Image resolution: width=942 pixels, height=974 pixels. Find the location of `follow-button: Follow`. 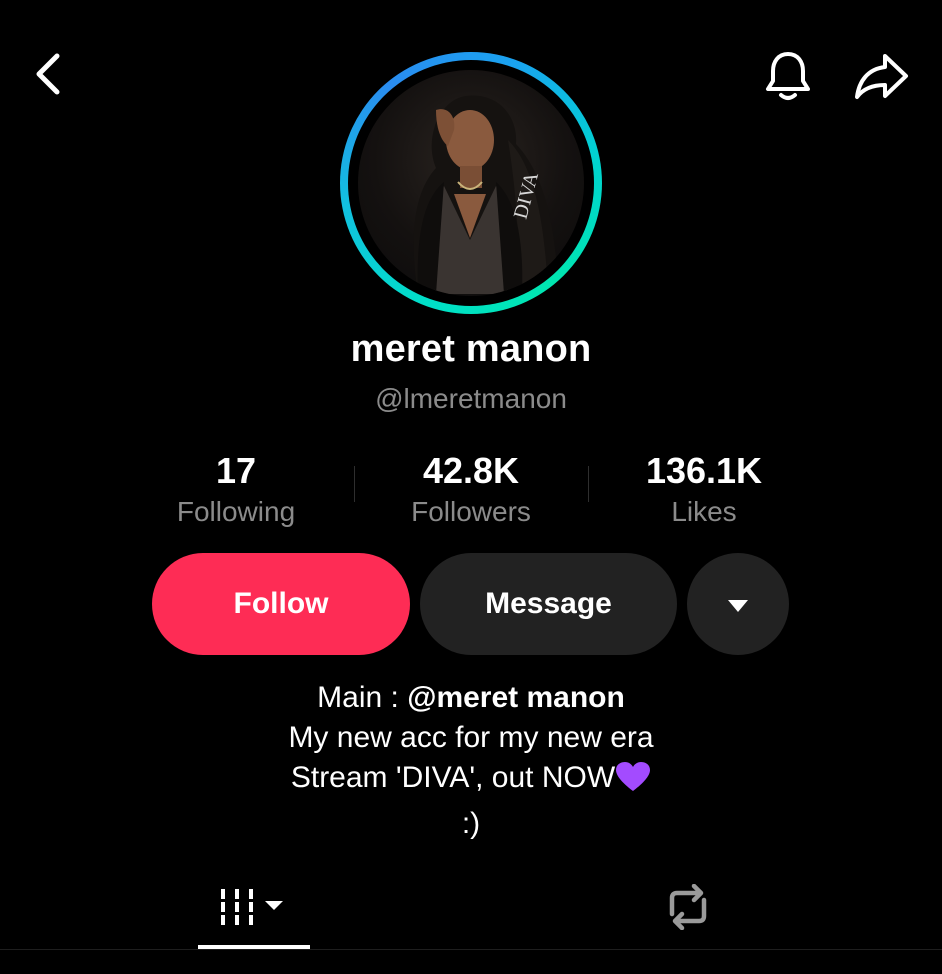

follow-button: Follow is located at coordinates (281, 604).